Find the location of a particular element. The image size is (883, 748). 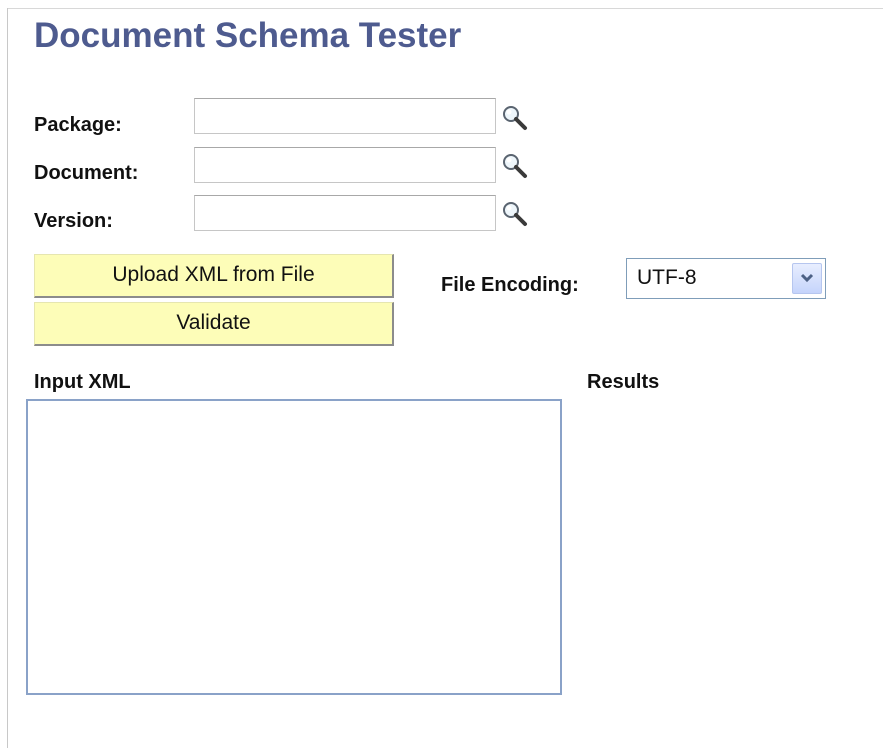

version-label: Version: is located at coordinates (73, 221).